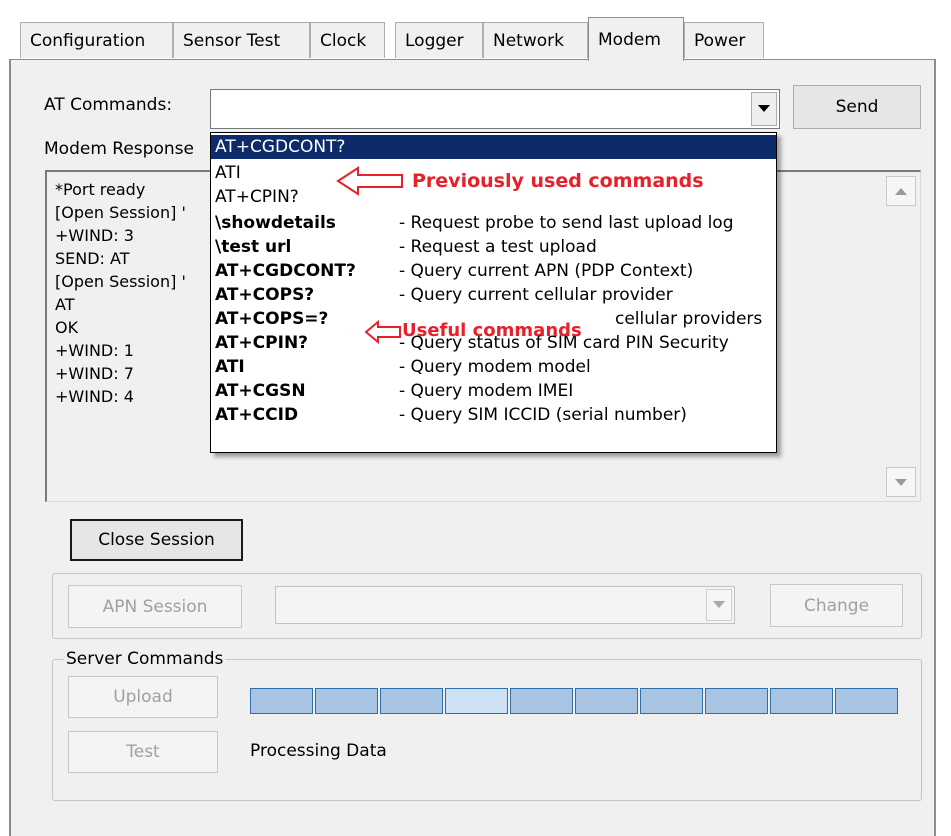  I want to click on response-scrollbar, so click(901, 336).